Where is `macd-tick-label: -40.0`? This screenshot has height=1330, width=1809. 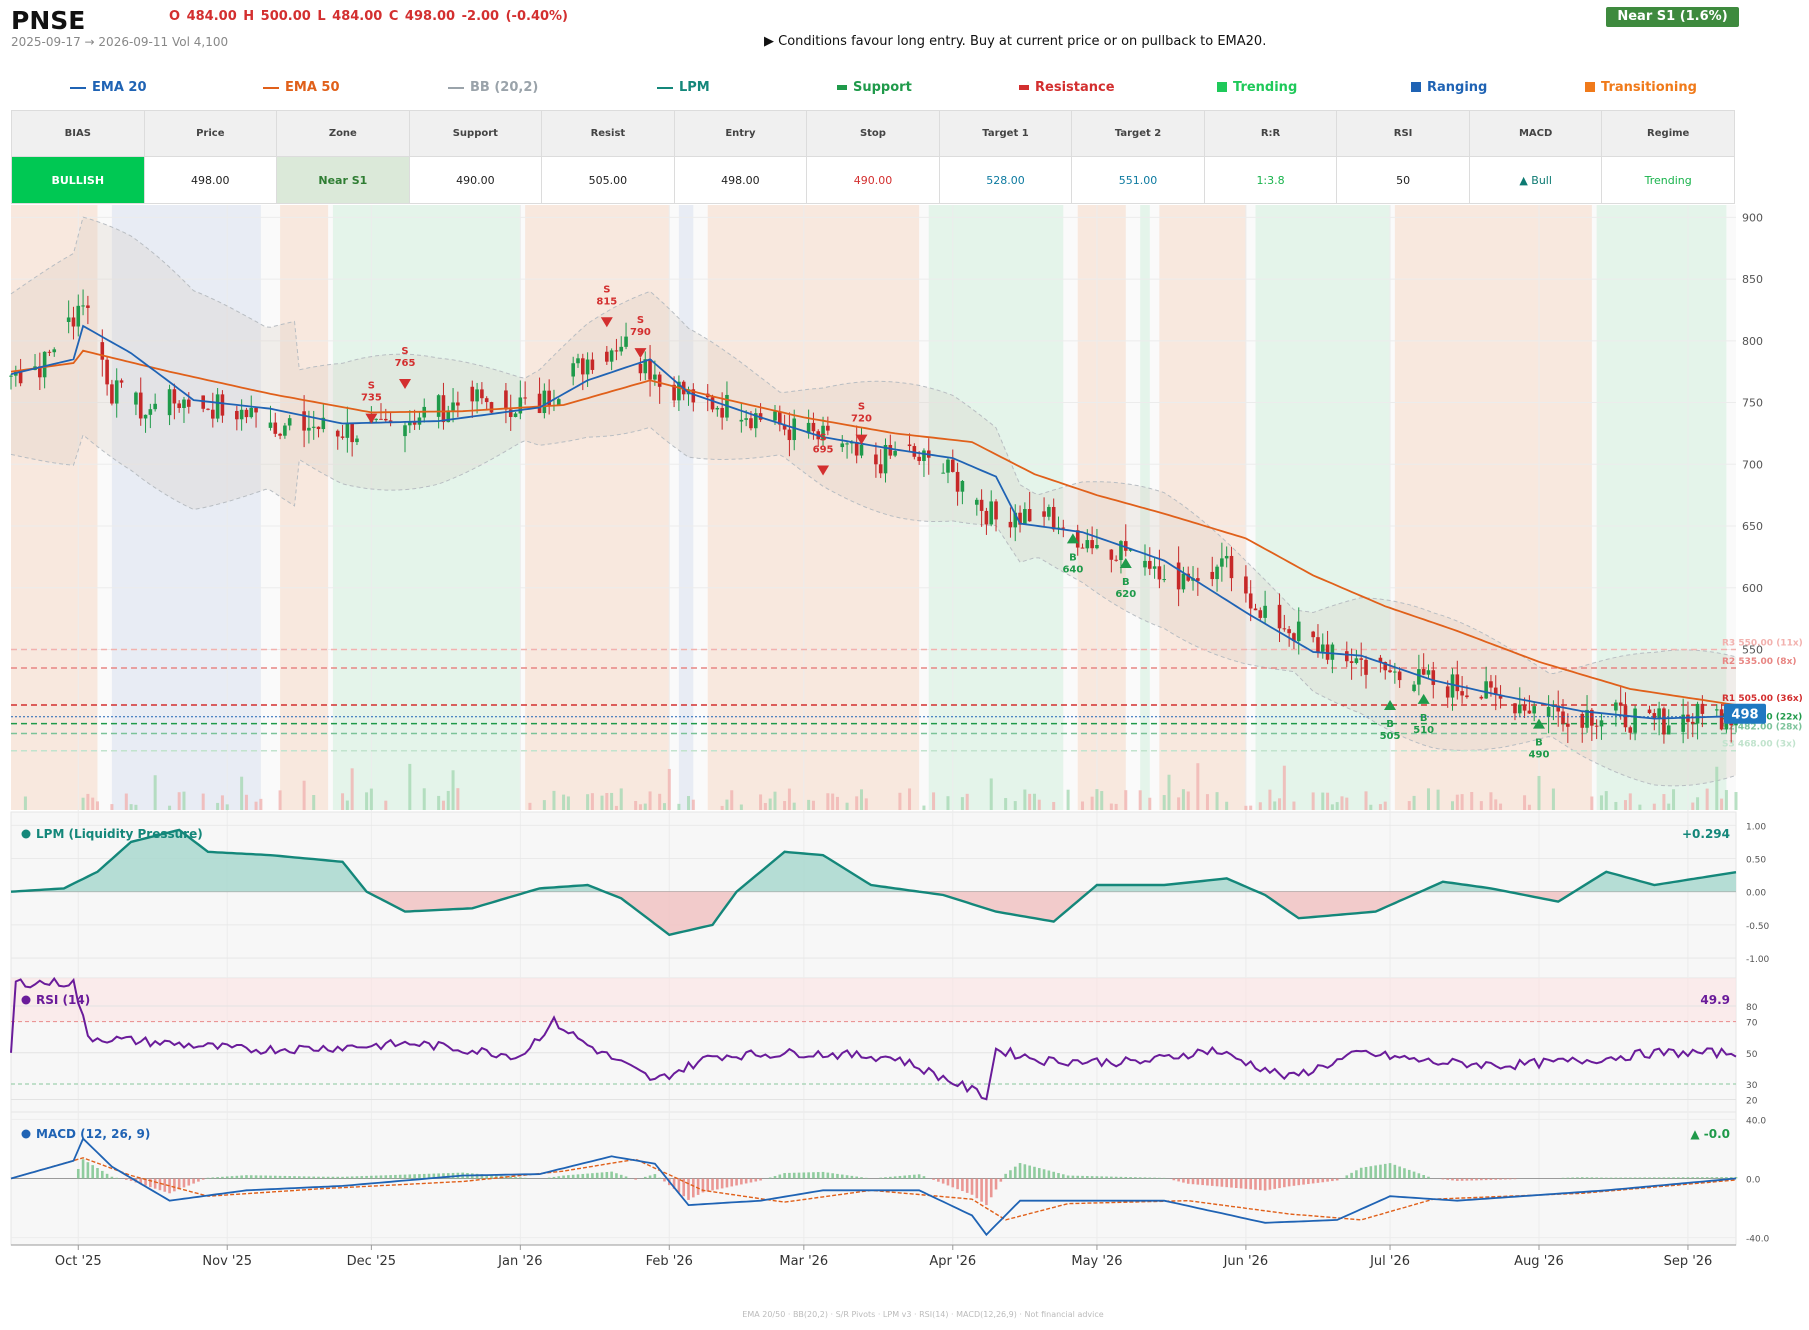
macd-tick-label: -40.0 is located at coordinates (1758, 1240).